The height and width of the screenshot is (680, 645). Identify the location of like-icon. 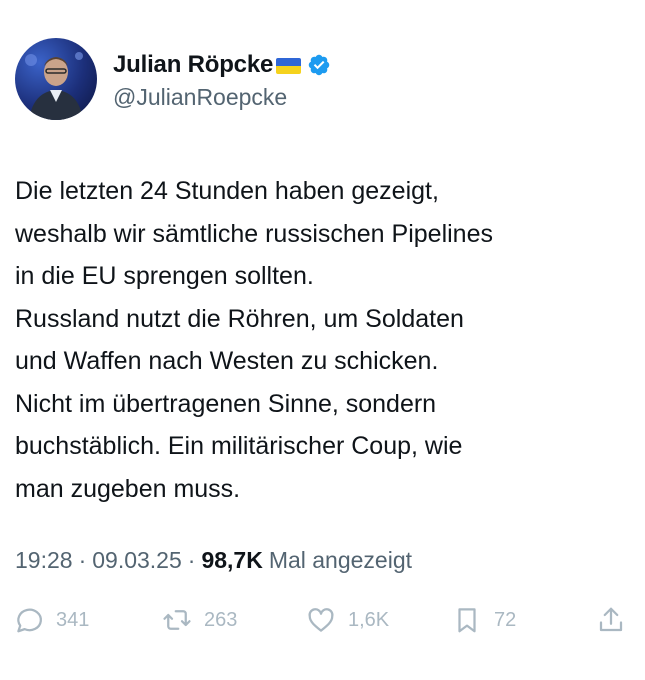
(321, 620).